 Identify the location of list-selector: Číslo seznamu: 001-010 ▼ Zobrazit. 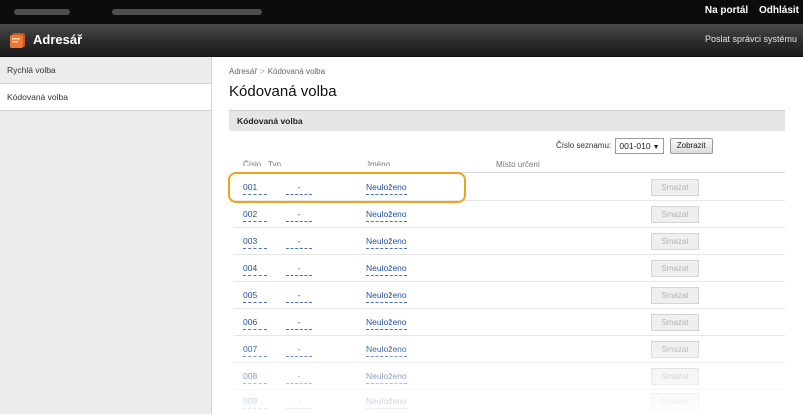
(634, 146).